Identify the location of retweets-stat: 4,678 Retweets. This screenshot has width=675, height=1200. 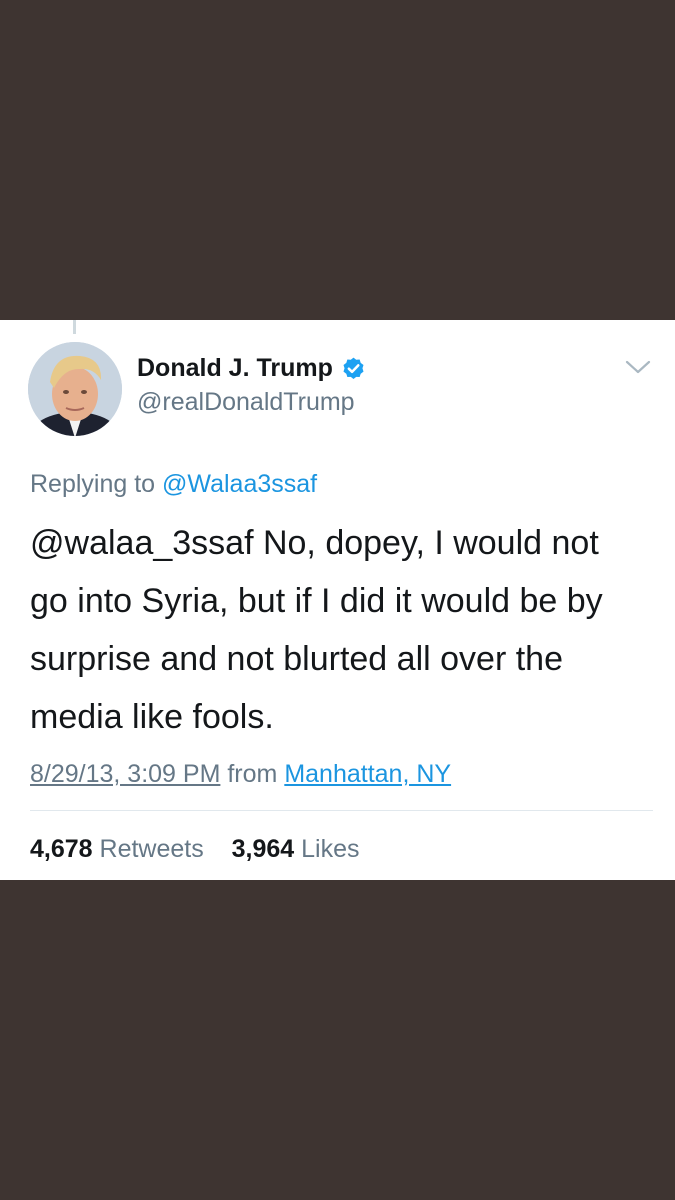
(120, 849).